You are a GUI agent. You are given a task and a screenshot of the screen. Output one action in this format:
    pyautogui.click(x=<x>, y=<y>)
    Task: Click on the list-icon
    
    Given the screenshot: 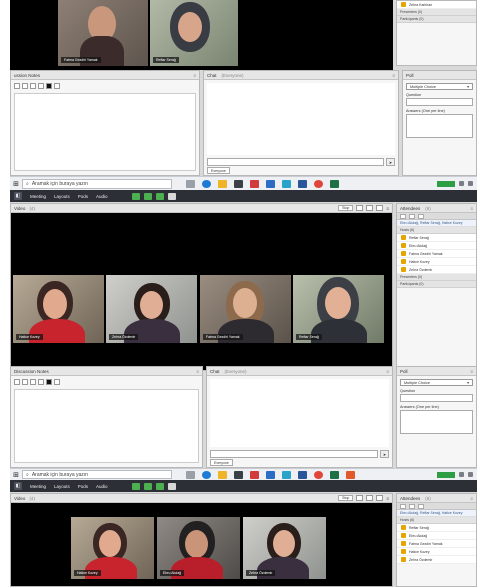 What is the action you would take?
    pyautogui.click(x=57, y=382)
    